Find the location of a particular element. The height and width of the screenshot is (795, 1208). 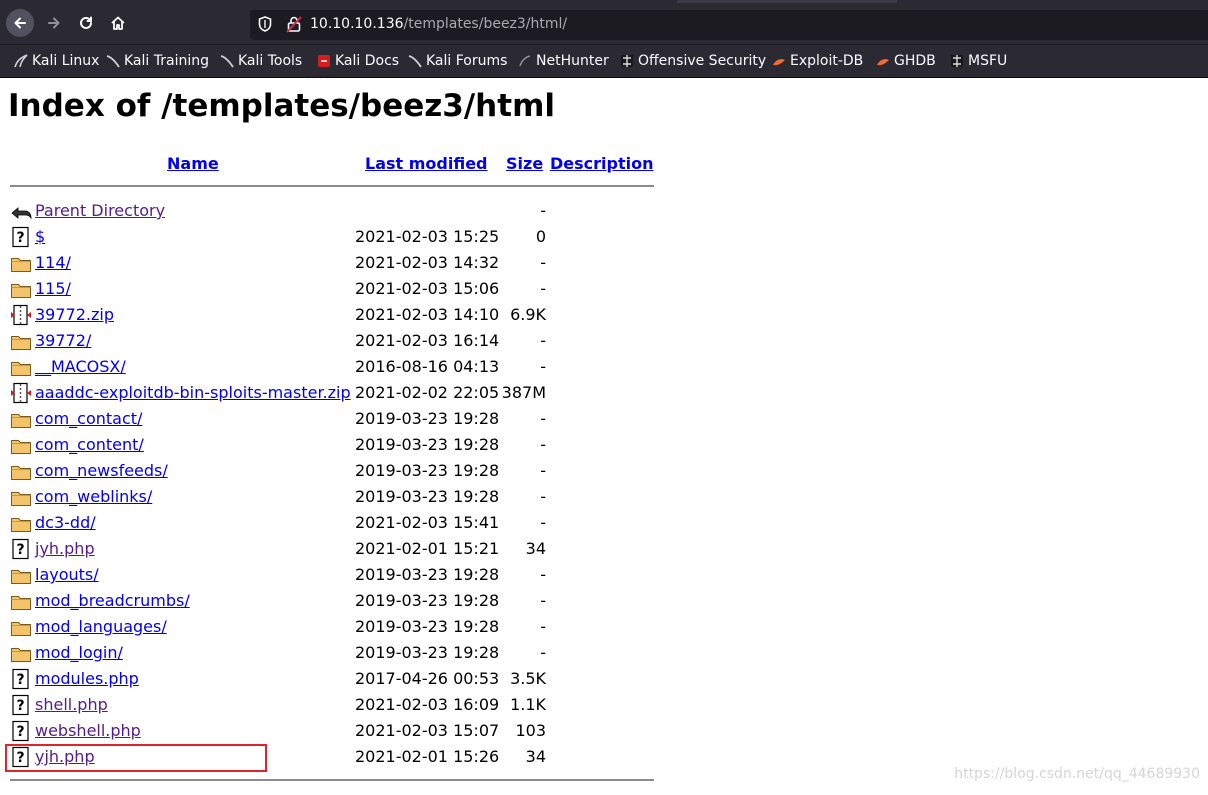

bookmark-offensive-security: Offensive Security is located at coordinates (693, 61).